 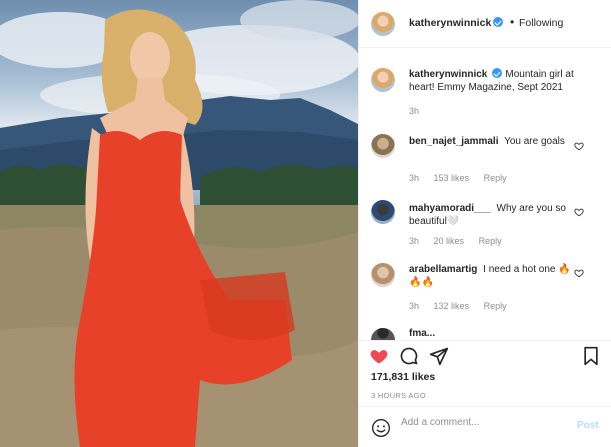 What do you see at coordinates (534, 141) in the screenshot?
I see `comment-text: You are goals` at bounding box center [534, 141].